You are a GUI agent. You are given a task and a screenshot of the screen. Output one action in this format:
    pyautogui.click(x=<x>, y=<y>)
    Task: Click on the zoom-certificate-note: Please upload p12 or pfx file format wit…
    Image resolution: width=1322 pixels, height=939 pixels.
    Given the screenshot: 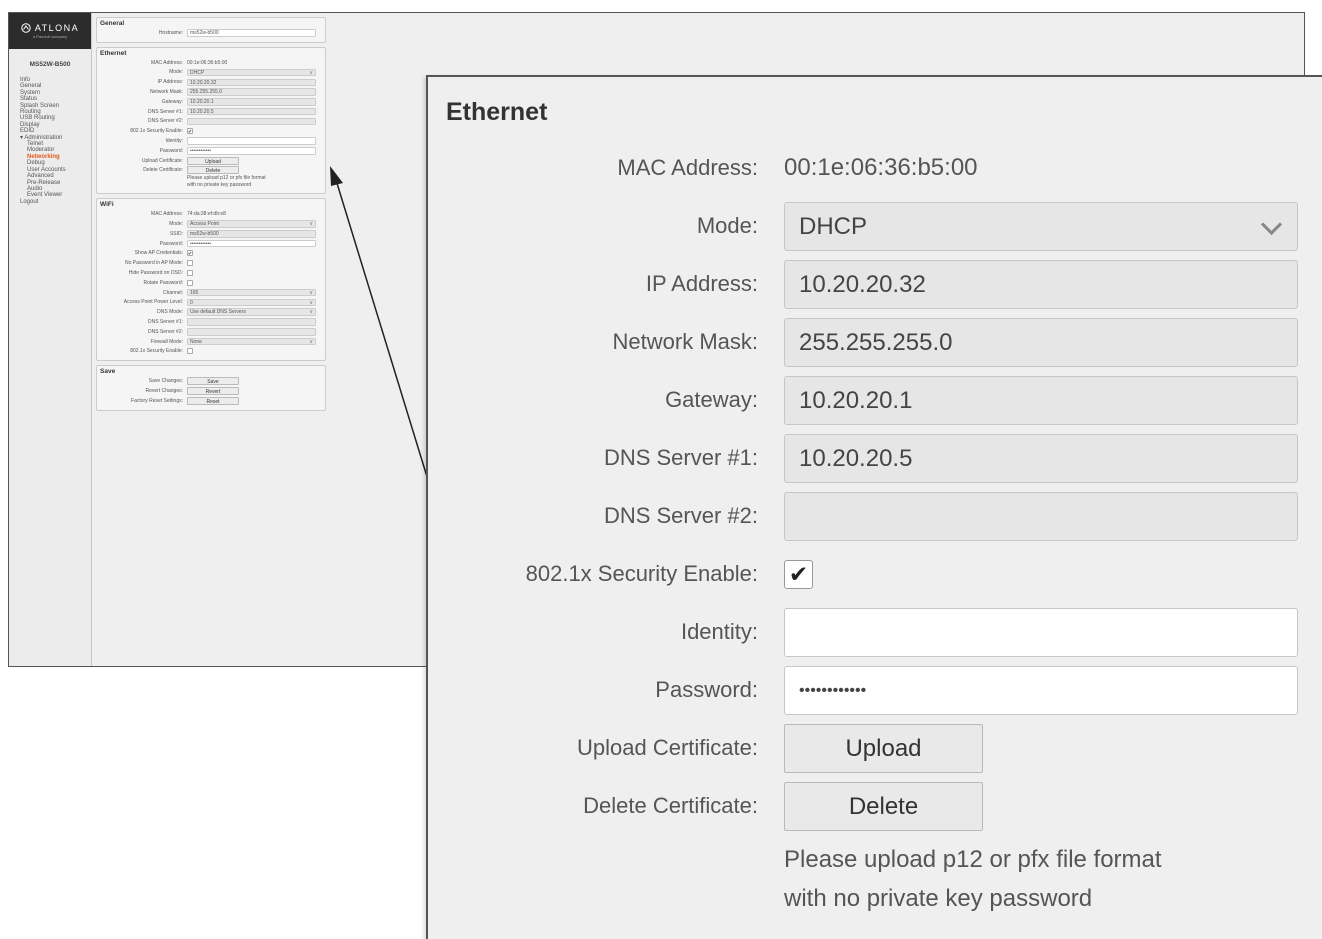 What is the action you would take?
    pyautogui.click(x=973, y=879)
    